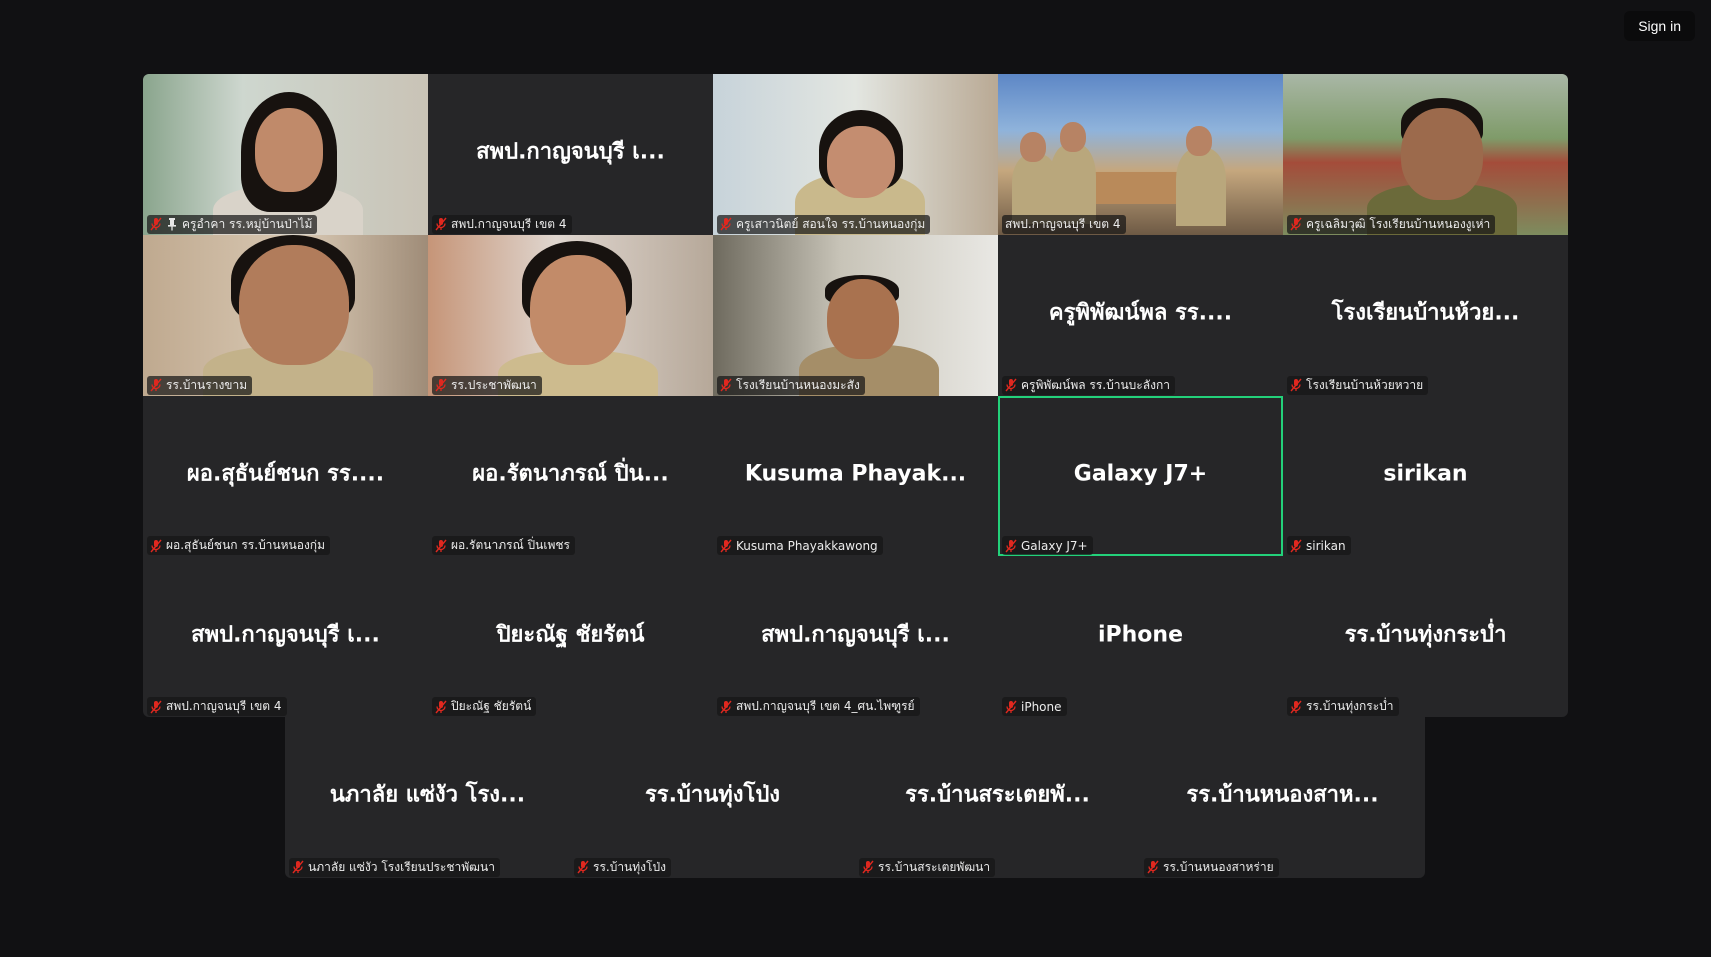 This screenshot has width=1711, height=957. What do you see at coordinates (245, 545) in the screenshot?
I see `participant-name: ผอ.สุธันย์ชนก รร.บ้านหนองกุ่ม` at bounding box center [245, 545].